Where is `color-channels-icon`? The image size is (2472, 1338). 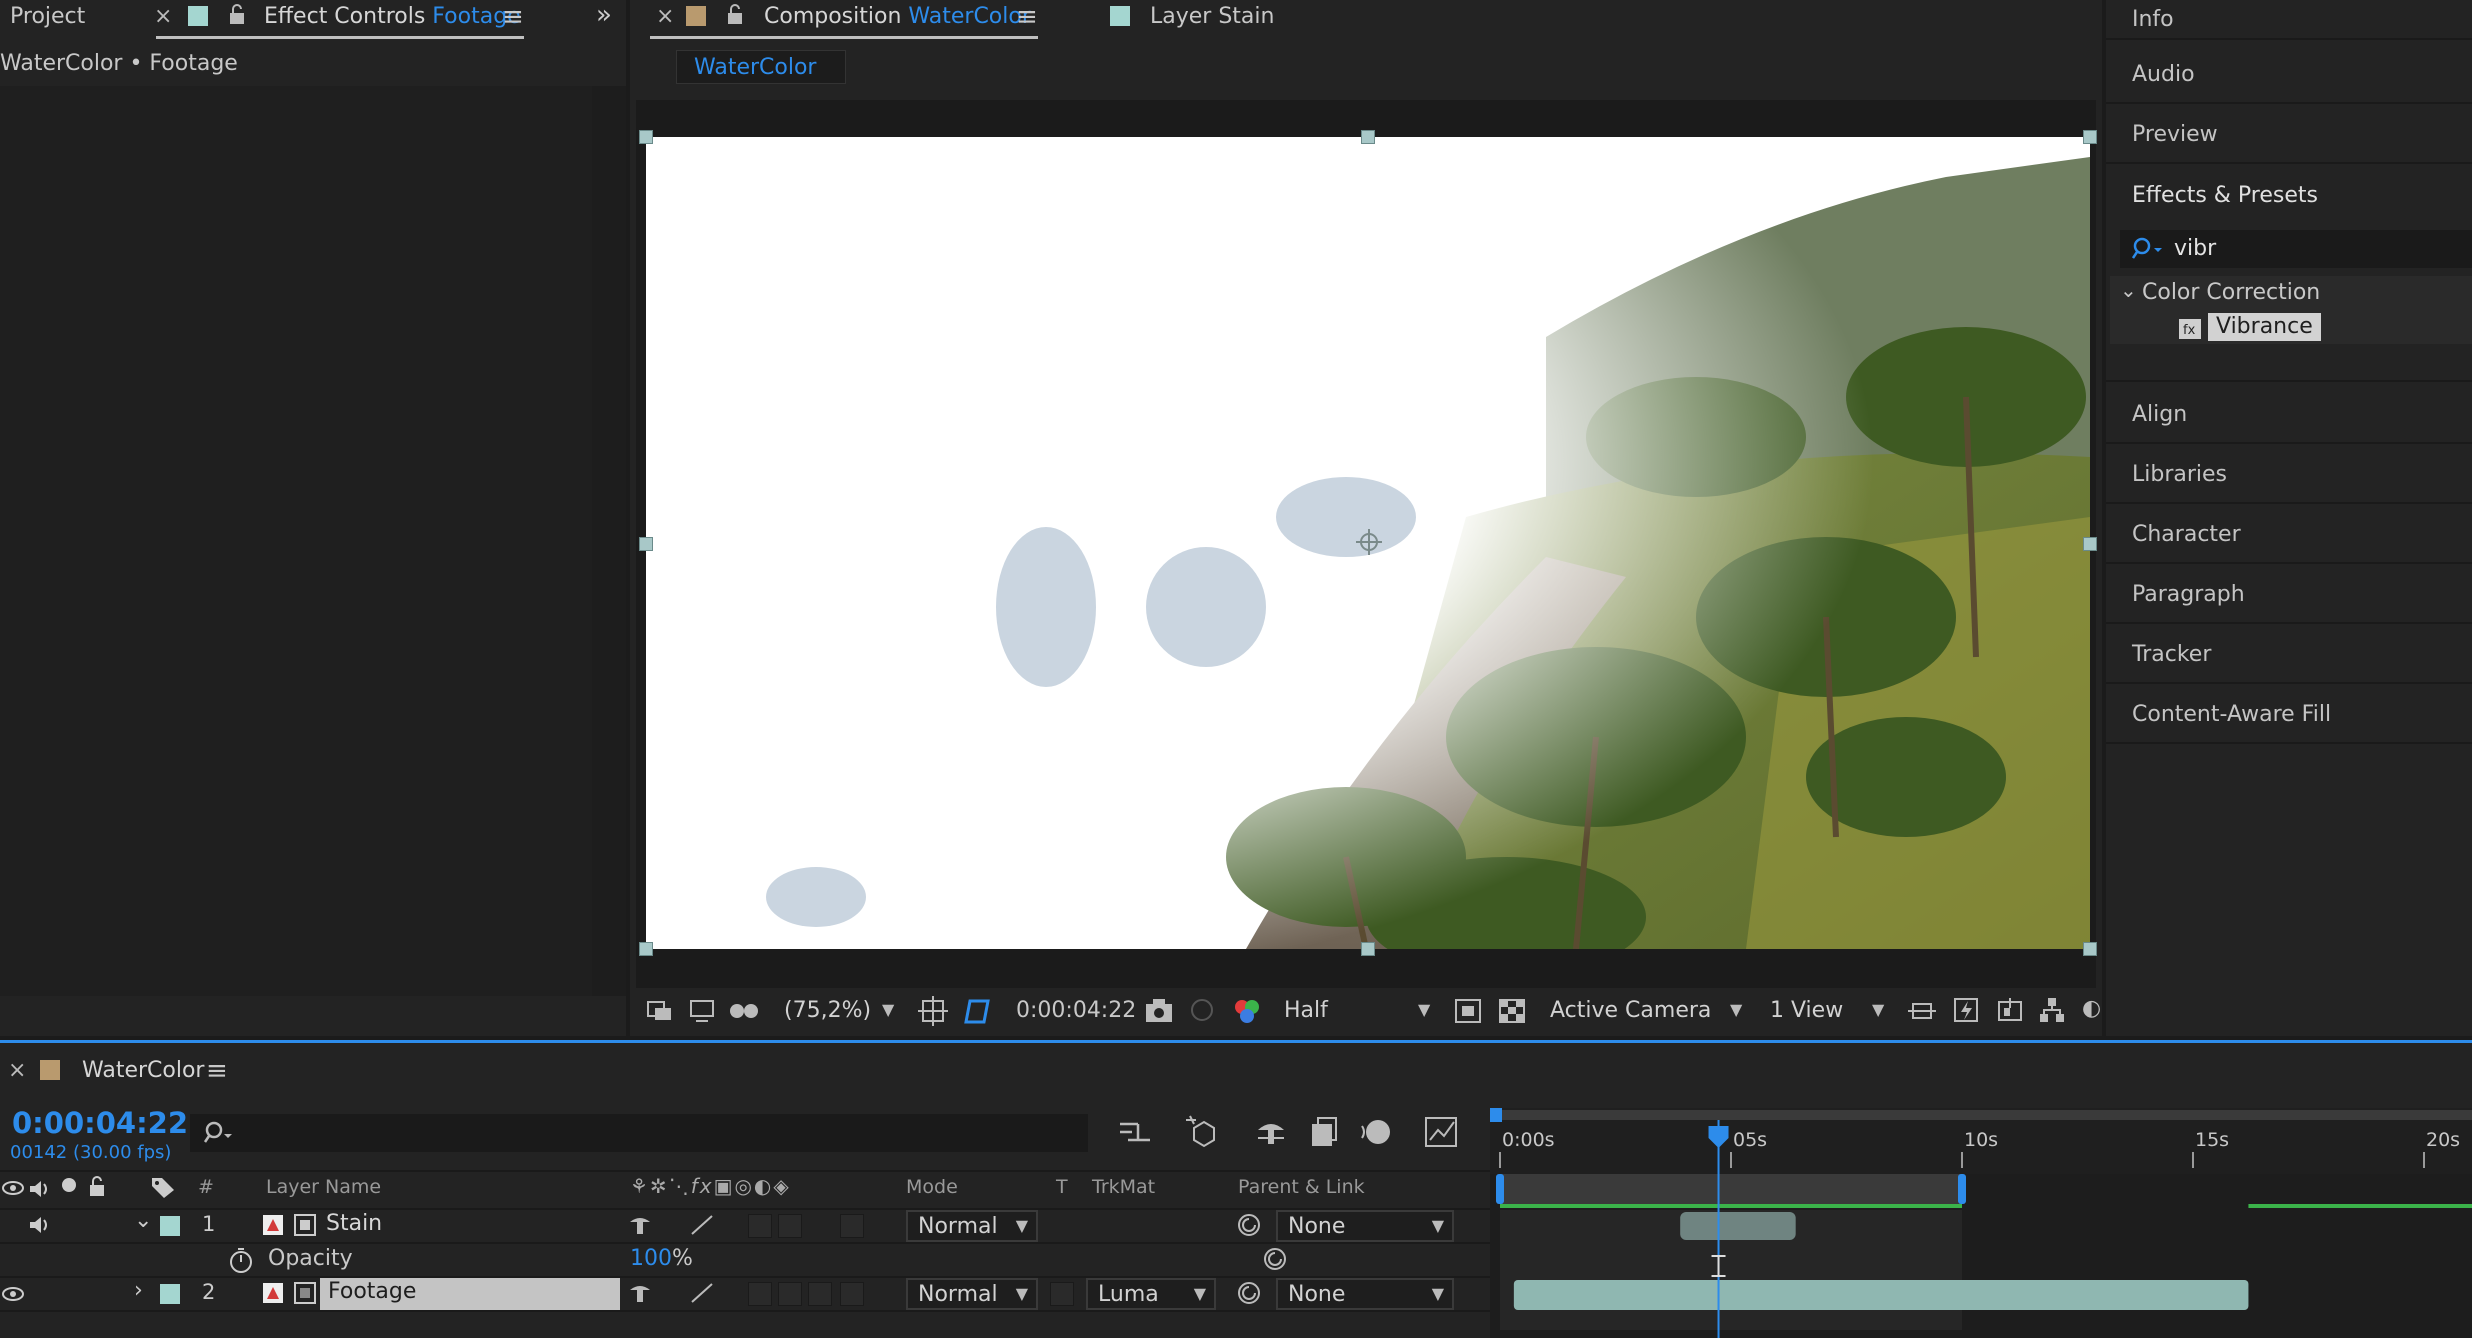 color-channels-icon is located at coordinates (1247, 1011).